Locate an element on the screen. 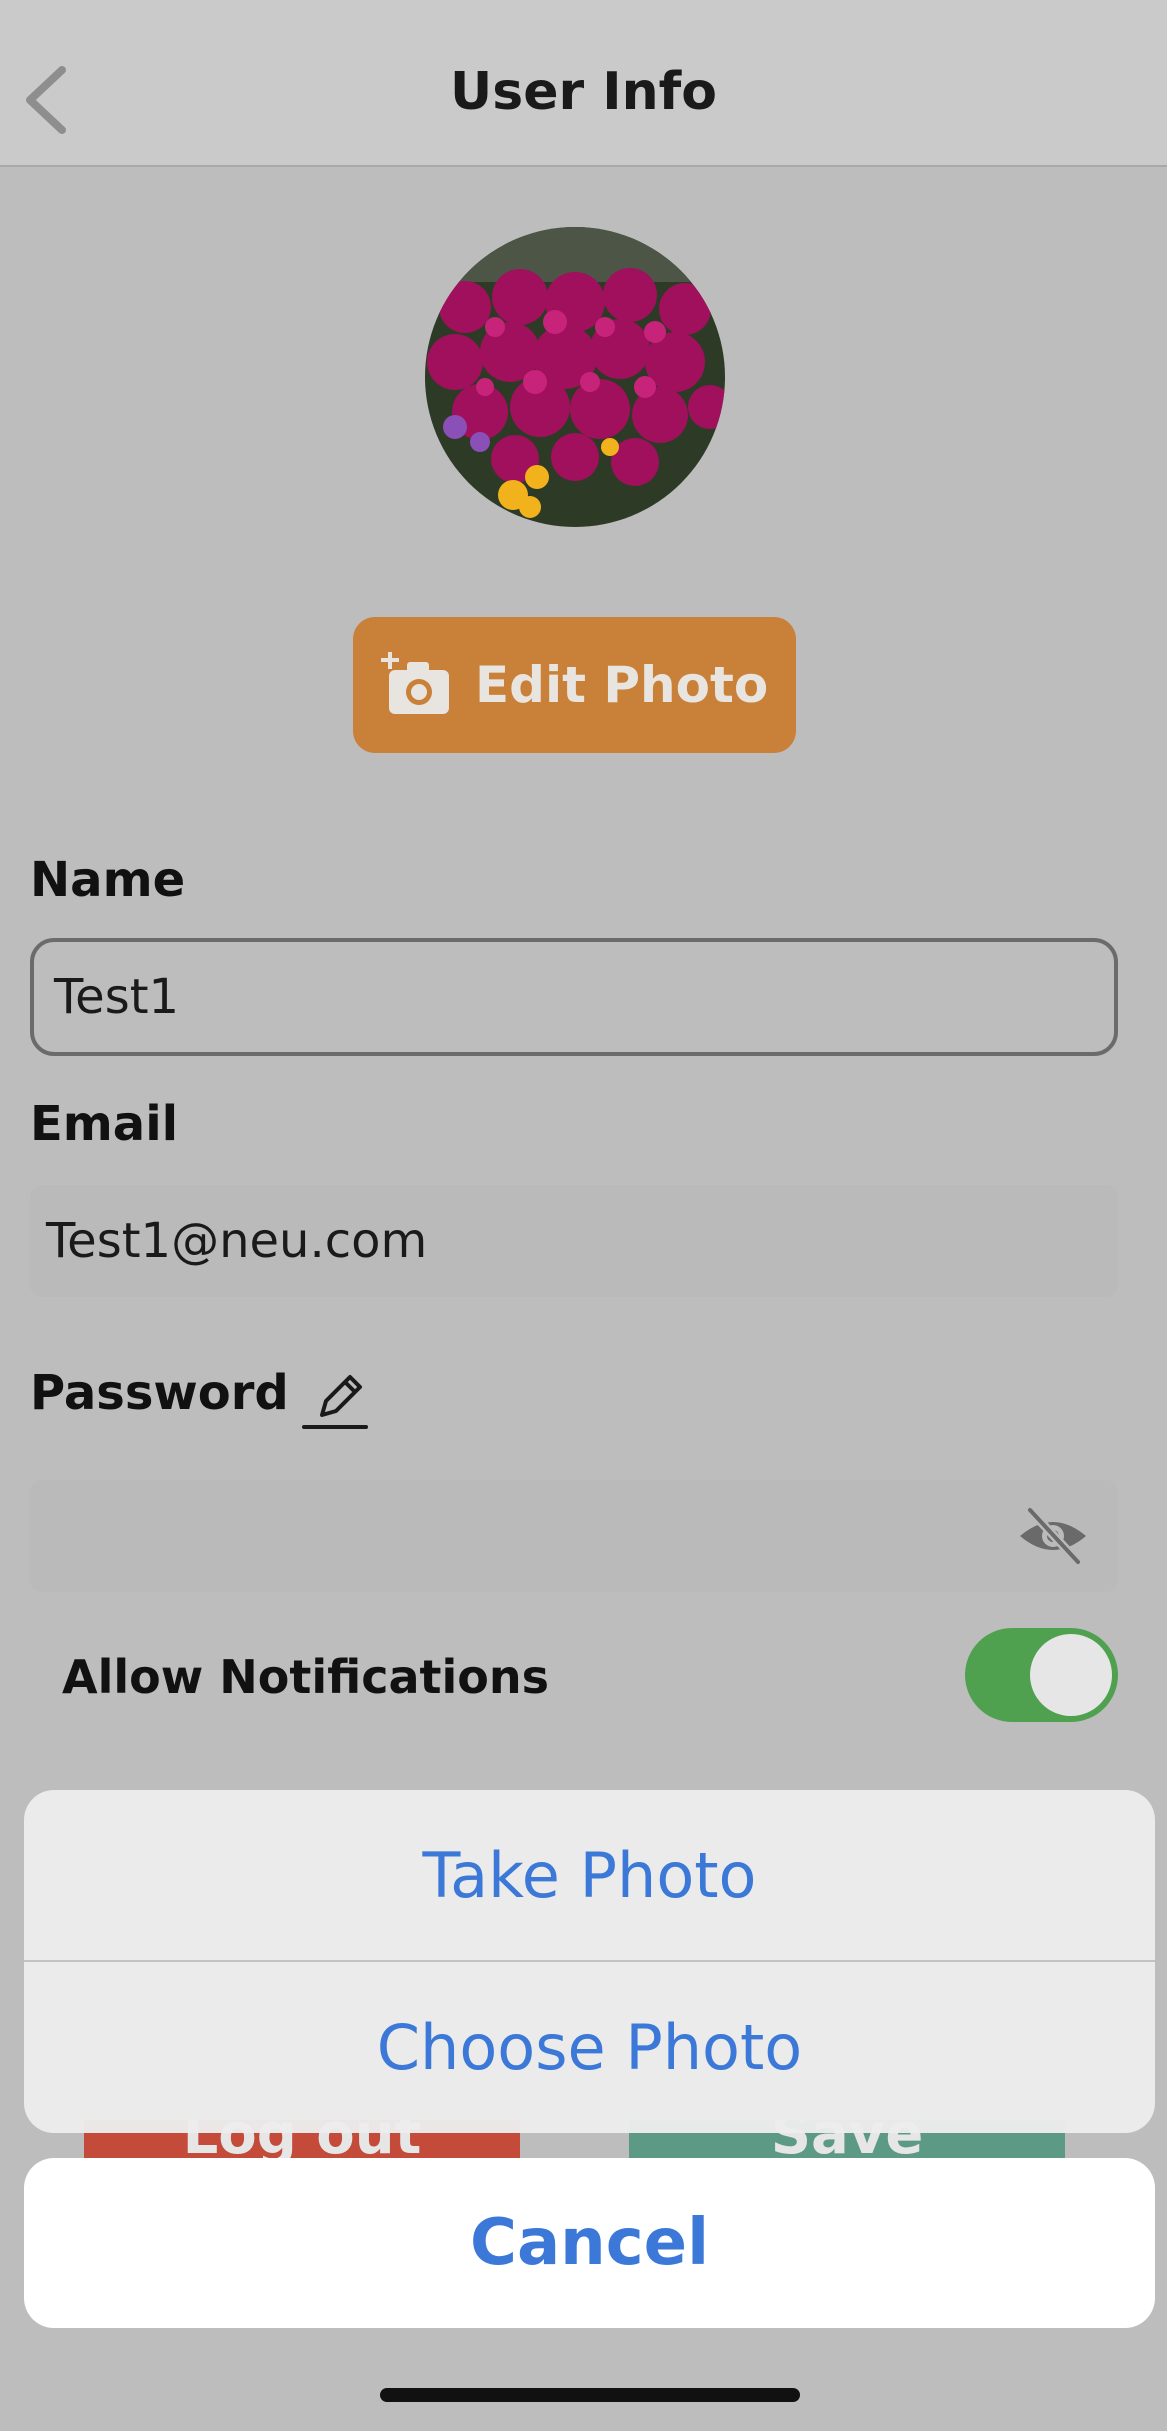 This screenshot has height=2431, width=1167. password-label: Password is located at coordinates (159, 1393).